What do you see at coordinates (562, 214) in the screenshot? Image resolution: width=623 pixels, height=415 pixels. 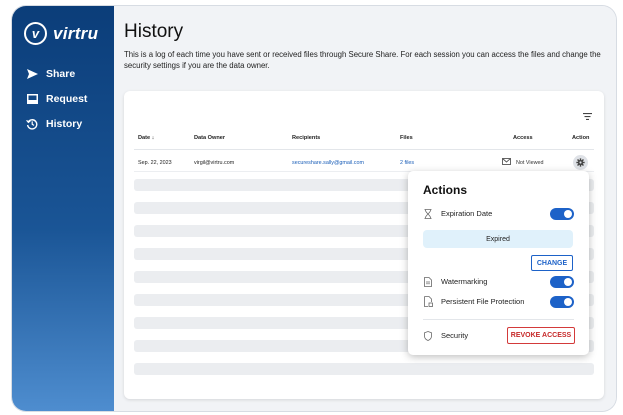 I see `expiration-date-toggle` at bounding box center [562, 214].